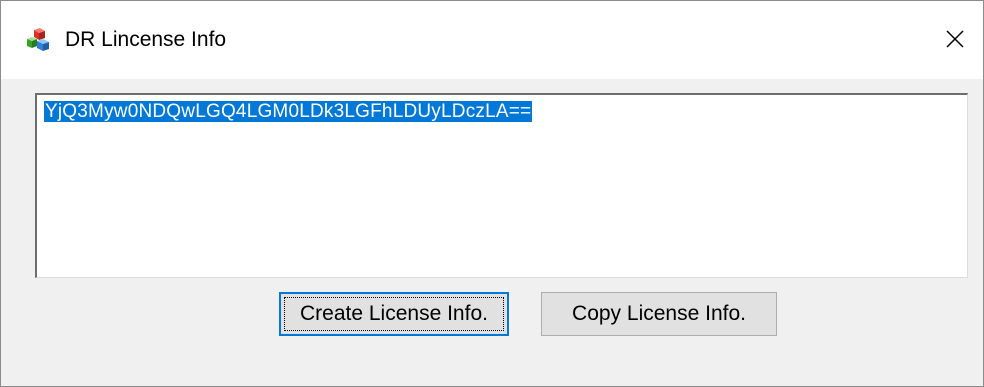 This screenshot has width=984, height=387. Describe the element at coordinates (38, 40) in the screenshot. I see `app-cubes-icon` at that location.